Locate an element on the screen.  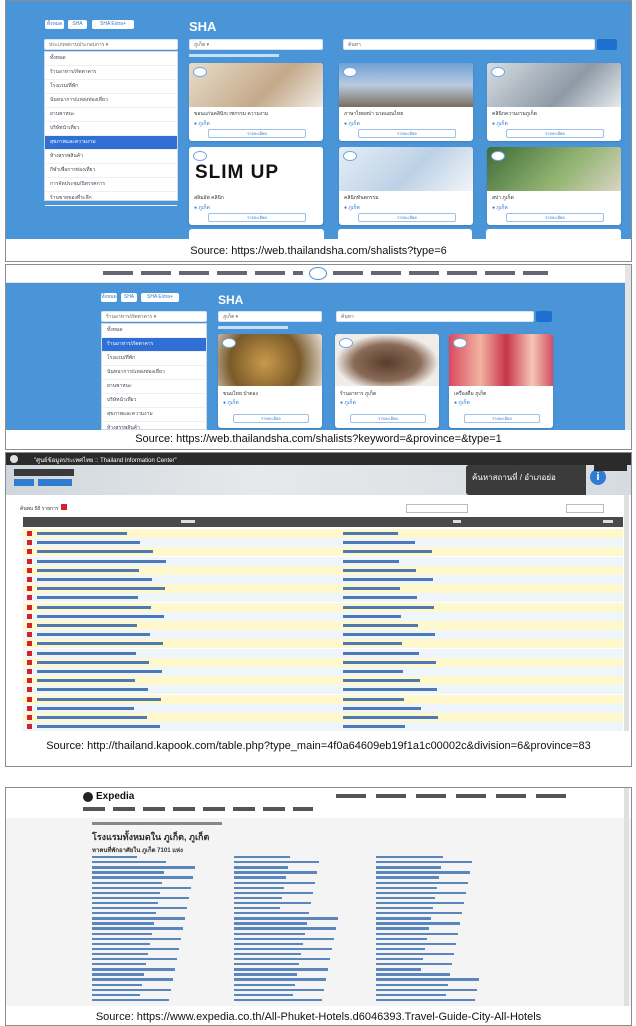
dropdown-item: บริษัทนำเที่ยว is located at coordinates (111, 129).